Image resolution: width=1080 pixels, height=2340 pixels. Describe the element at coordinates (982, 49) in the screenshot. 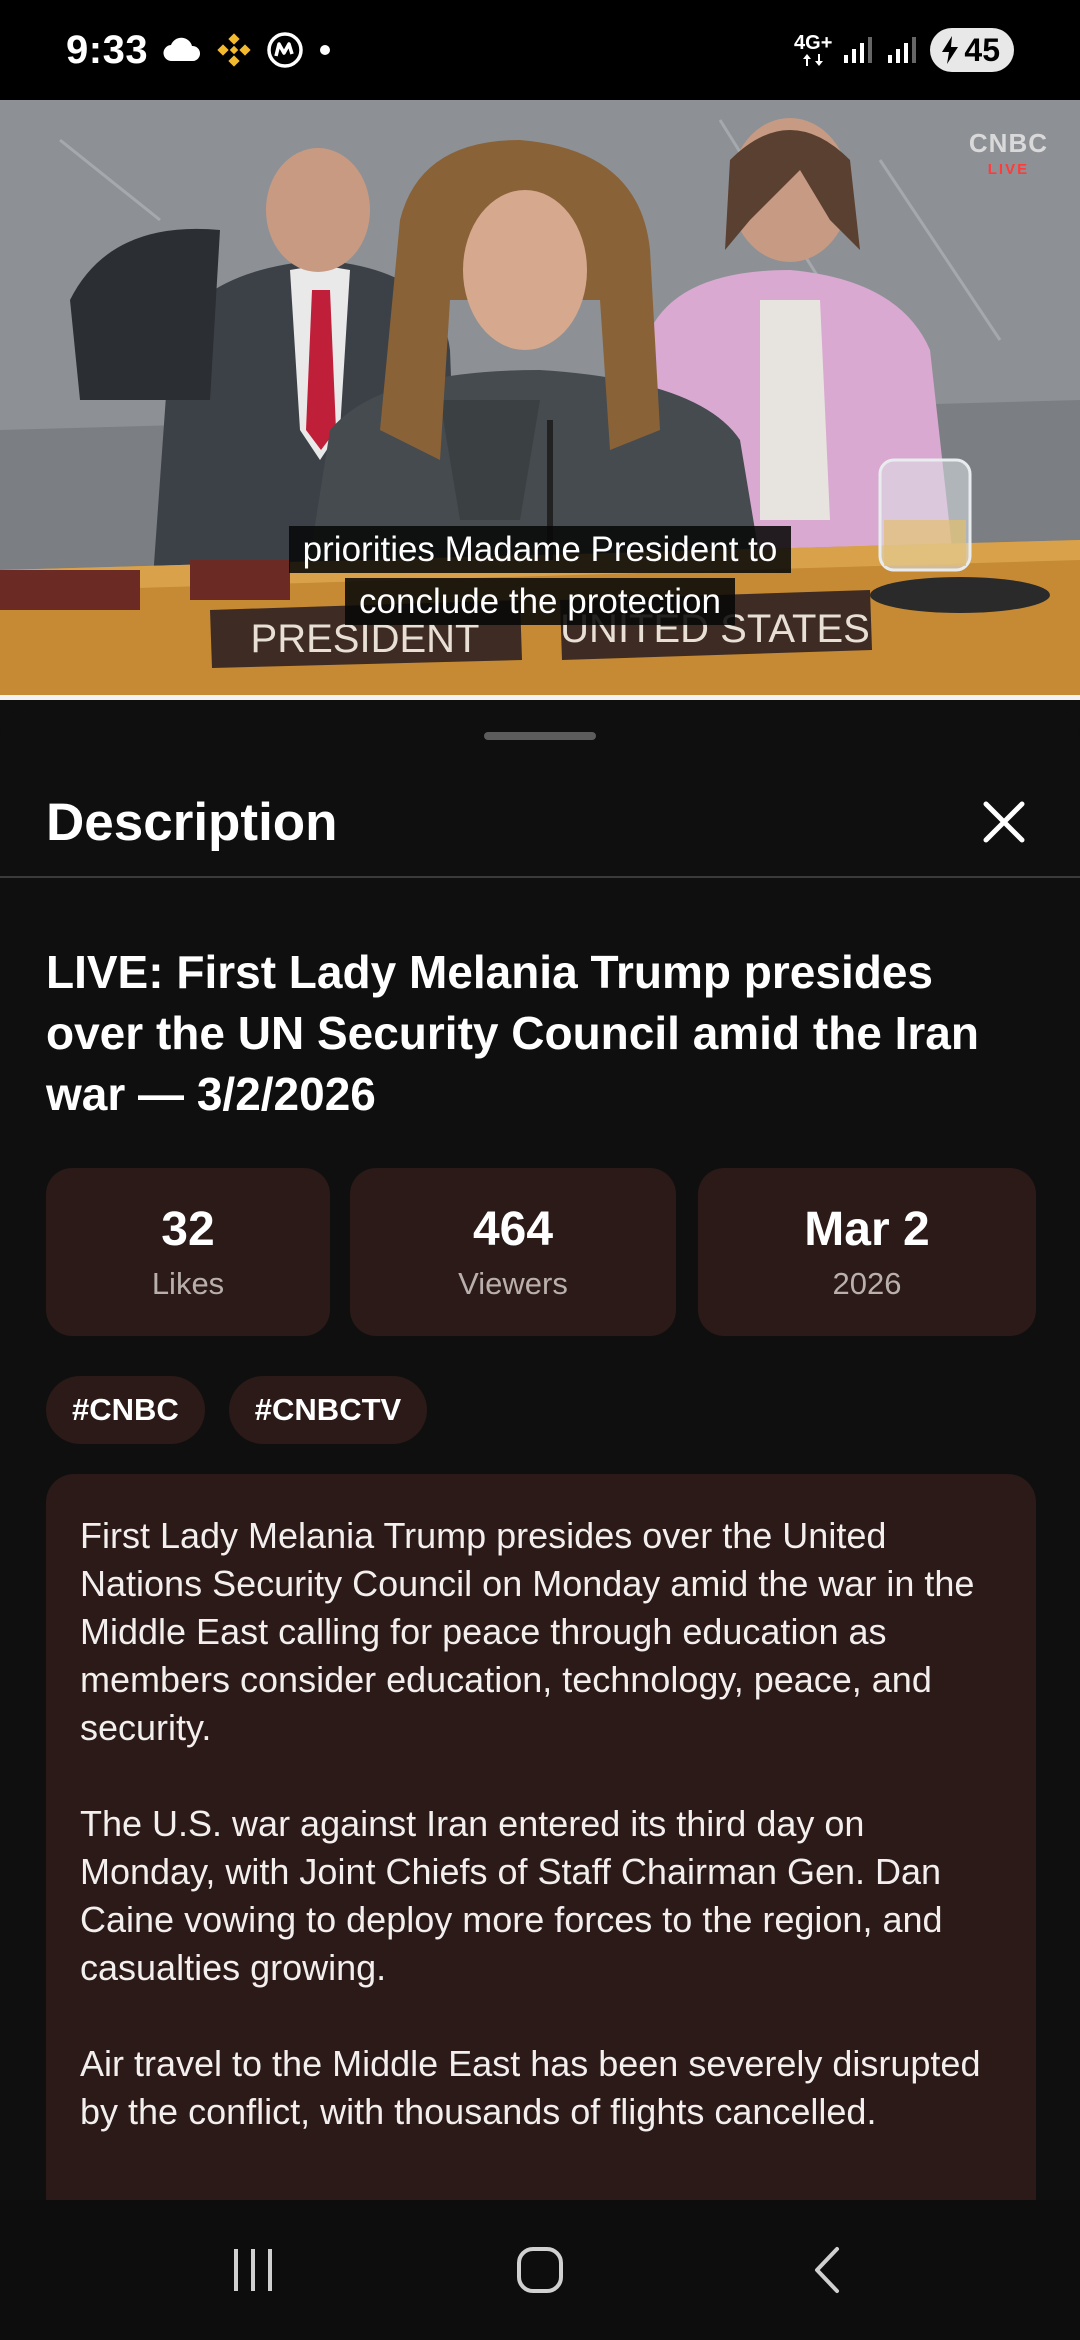

I see `battery-level: 45` at that location.